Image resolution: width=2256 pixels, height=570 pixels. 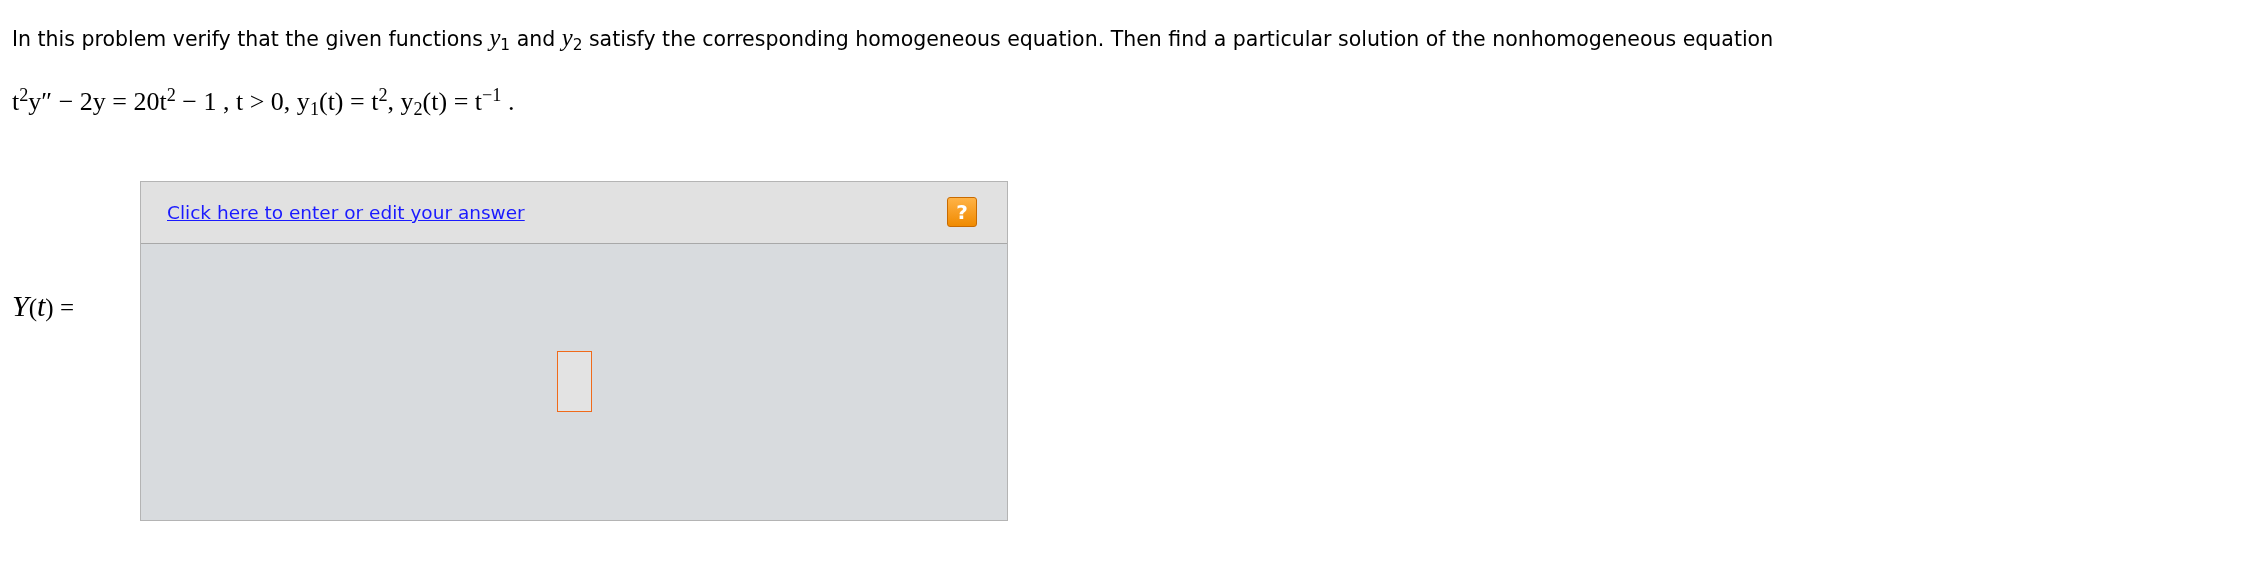 I want to click on problem-statement: In this problem verify that the given functions y$_{1}$ and y$_{2}$ satisfy the corresponding homogeneous equation. Then find a particular solution of the nonhomogeneous equation, so click(x=893, y=38).